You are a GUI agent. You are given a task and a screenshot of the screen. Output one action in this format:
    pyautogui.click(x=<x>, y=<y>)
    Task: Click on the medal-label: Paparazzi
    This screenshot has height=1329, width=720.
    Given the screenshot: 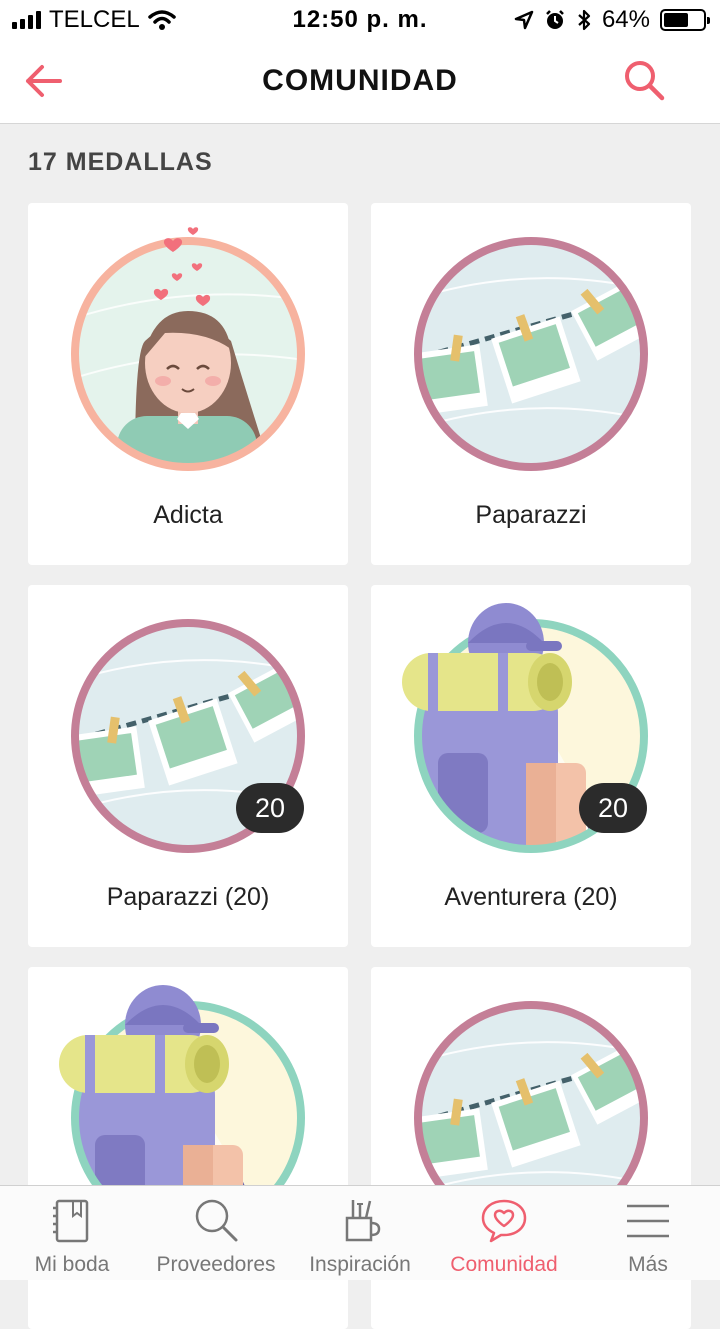 What is the action you would take?
    pyautogui.click(x=531, y=515)
    